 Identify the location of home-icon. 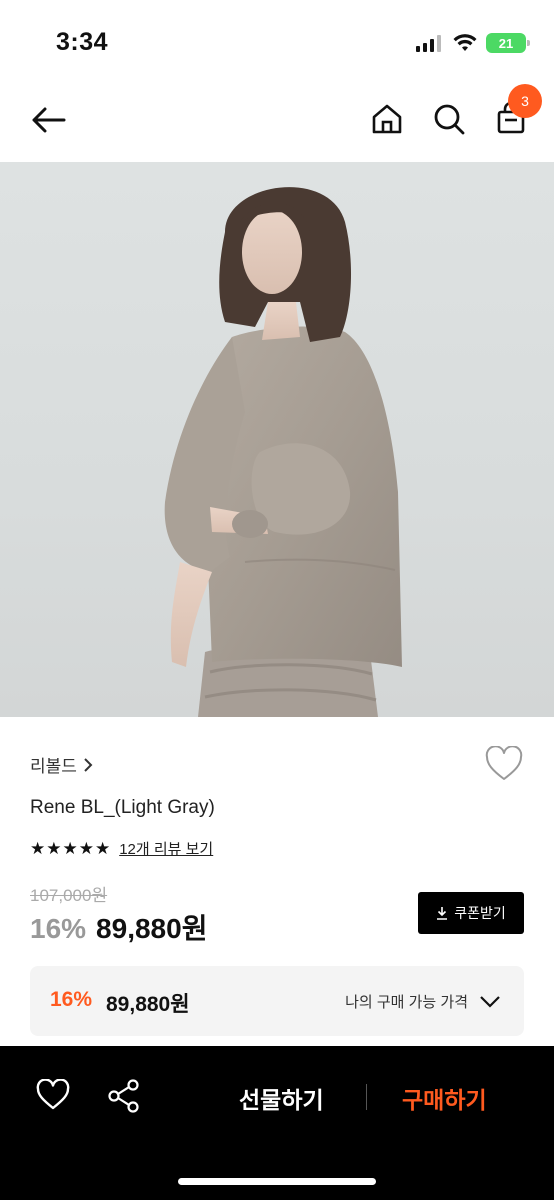
(387, 119).